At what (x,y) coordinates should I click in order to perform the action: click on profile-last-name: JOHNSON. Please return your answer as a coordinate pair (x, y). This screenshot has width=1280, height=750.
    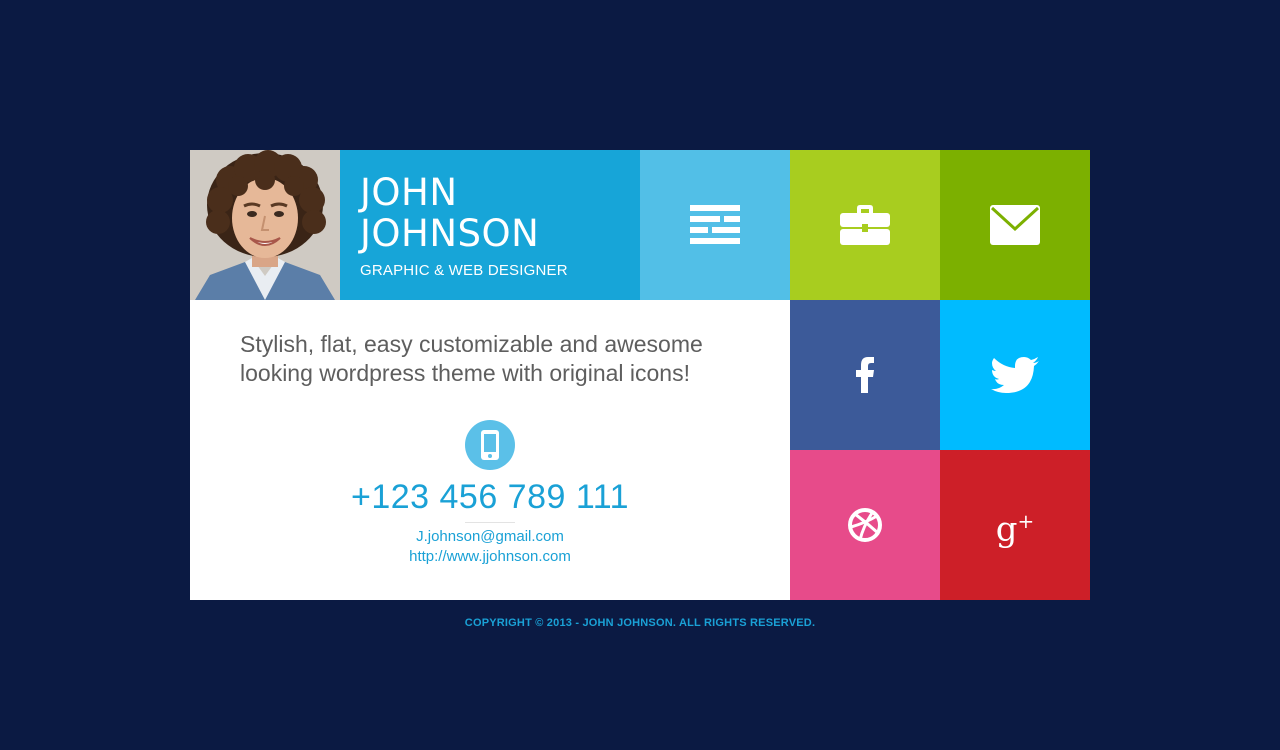
    Looking at the image, I should click on (450, 233).